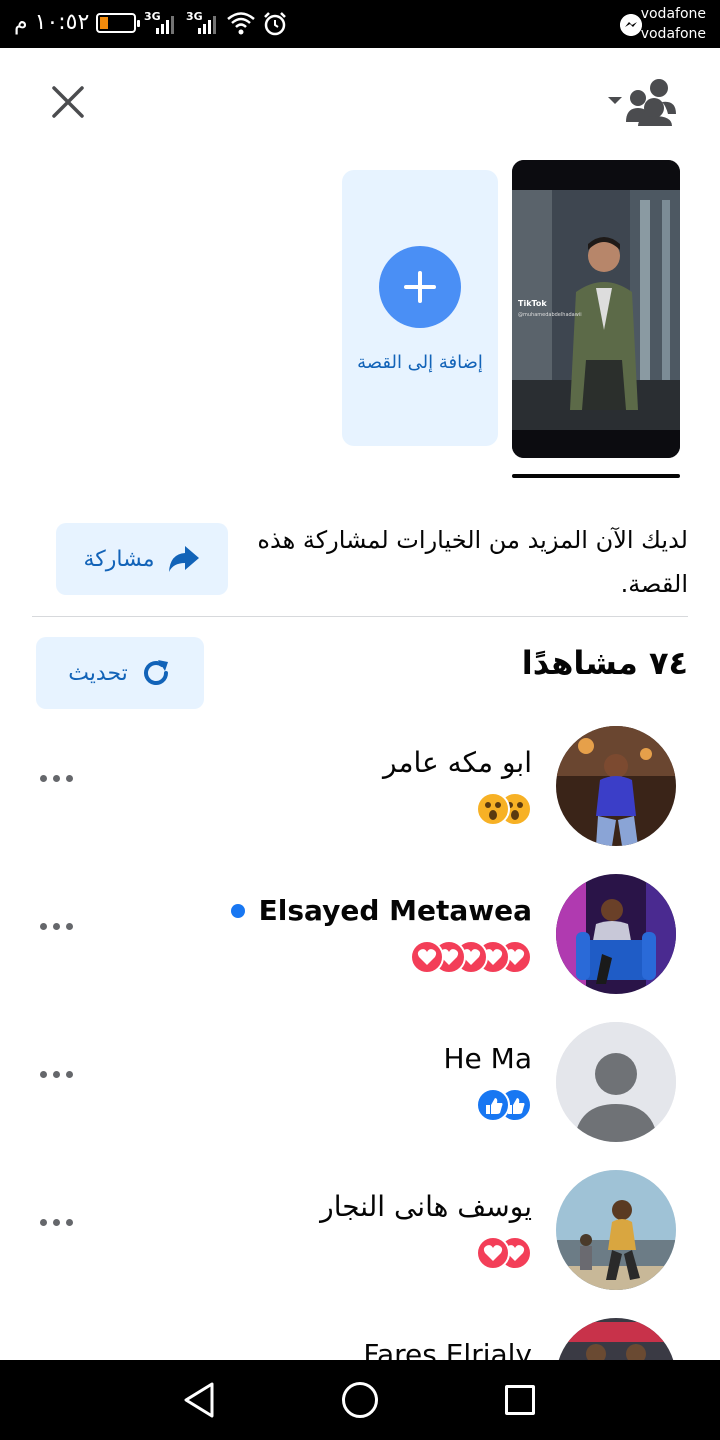 The width and height of the screenshot is (720, 1440). Describe the element at coordinates (532, 303) in the screenshot. I see `tiktok-watermark: TikTok` at that location.